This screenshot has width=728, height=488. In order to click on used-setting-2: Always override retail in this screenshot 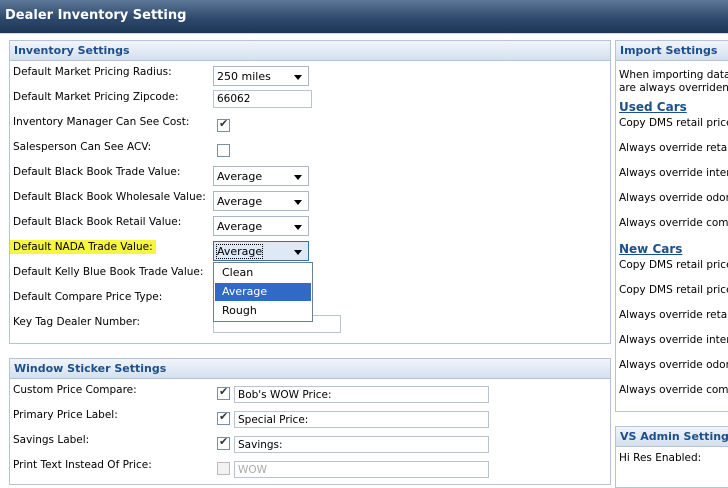, I will do `click(673, 148)`.